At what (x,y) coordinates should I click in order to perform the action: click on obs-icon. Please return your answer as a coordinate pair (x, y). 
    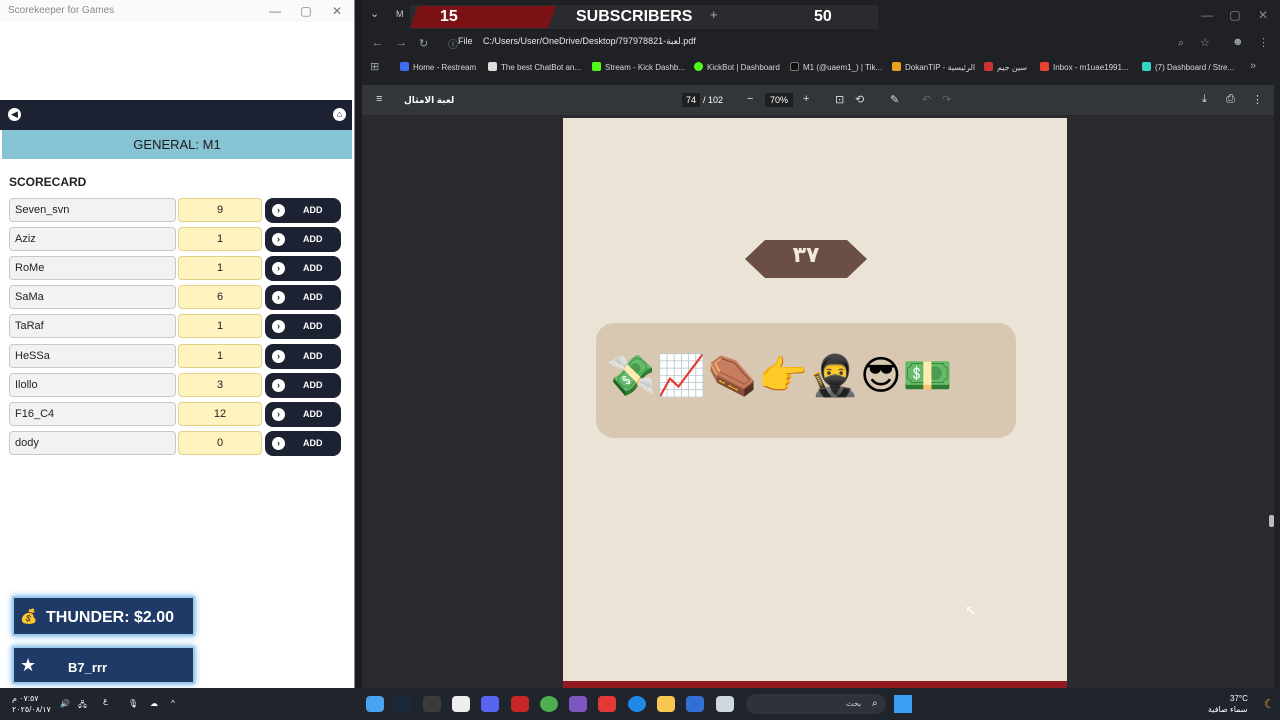
    Looking at the image, I should click on (432, 704).